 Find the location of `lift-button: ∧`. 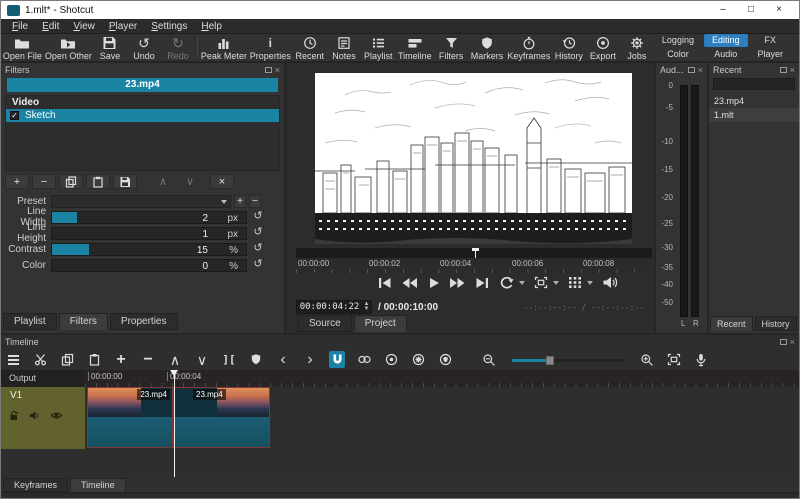

lift-button: ∧ is located at coordinates (175, 359).